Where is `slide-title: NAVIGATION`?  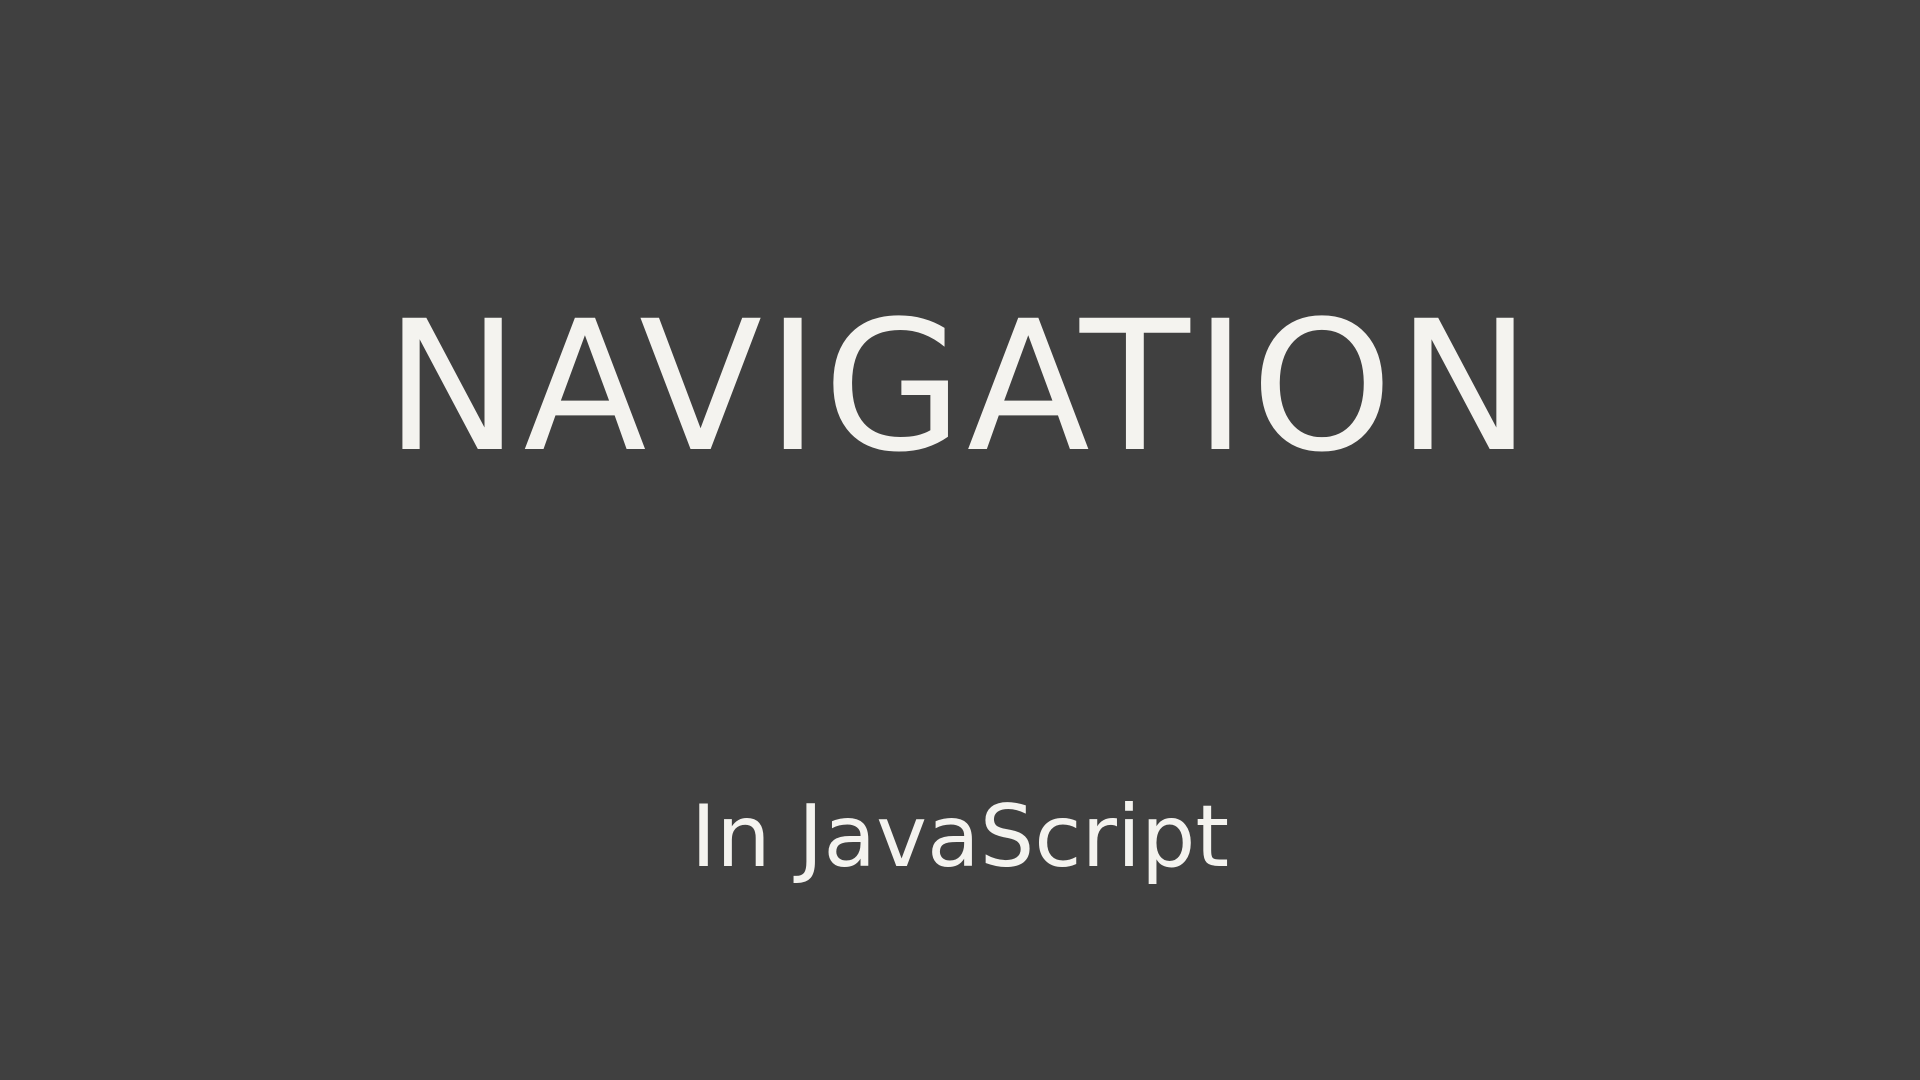
slide-title: NAVIGATION is located at coordinates (960, 387).